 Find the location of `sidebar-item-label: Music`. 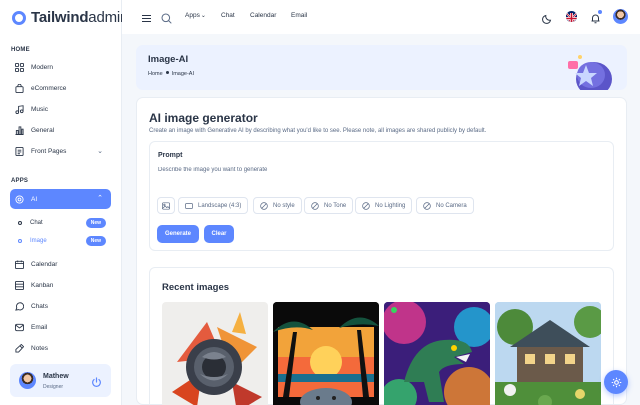

sidebar-item-label: Music is located at coordinates (39, 109).